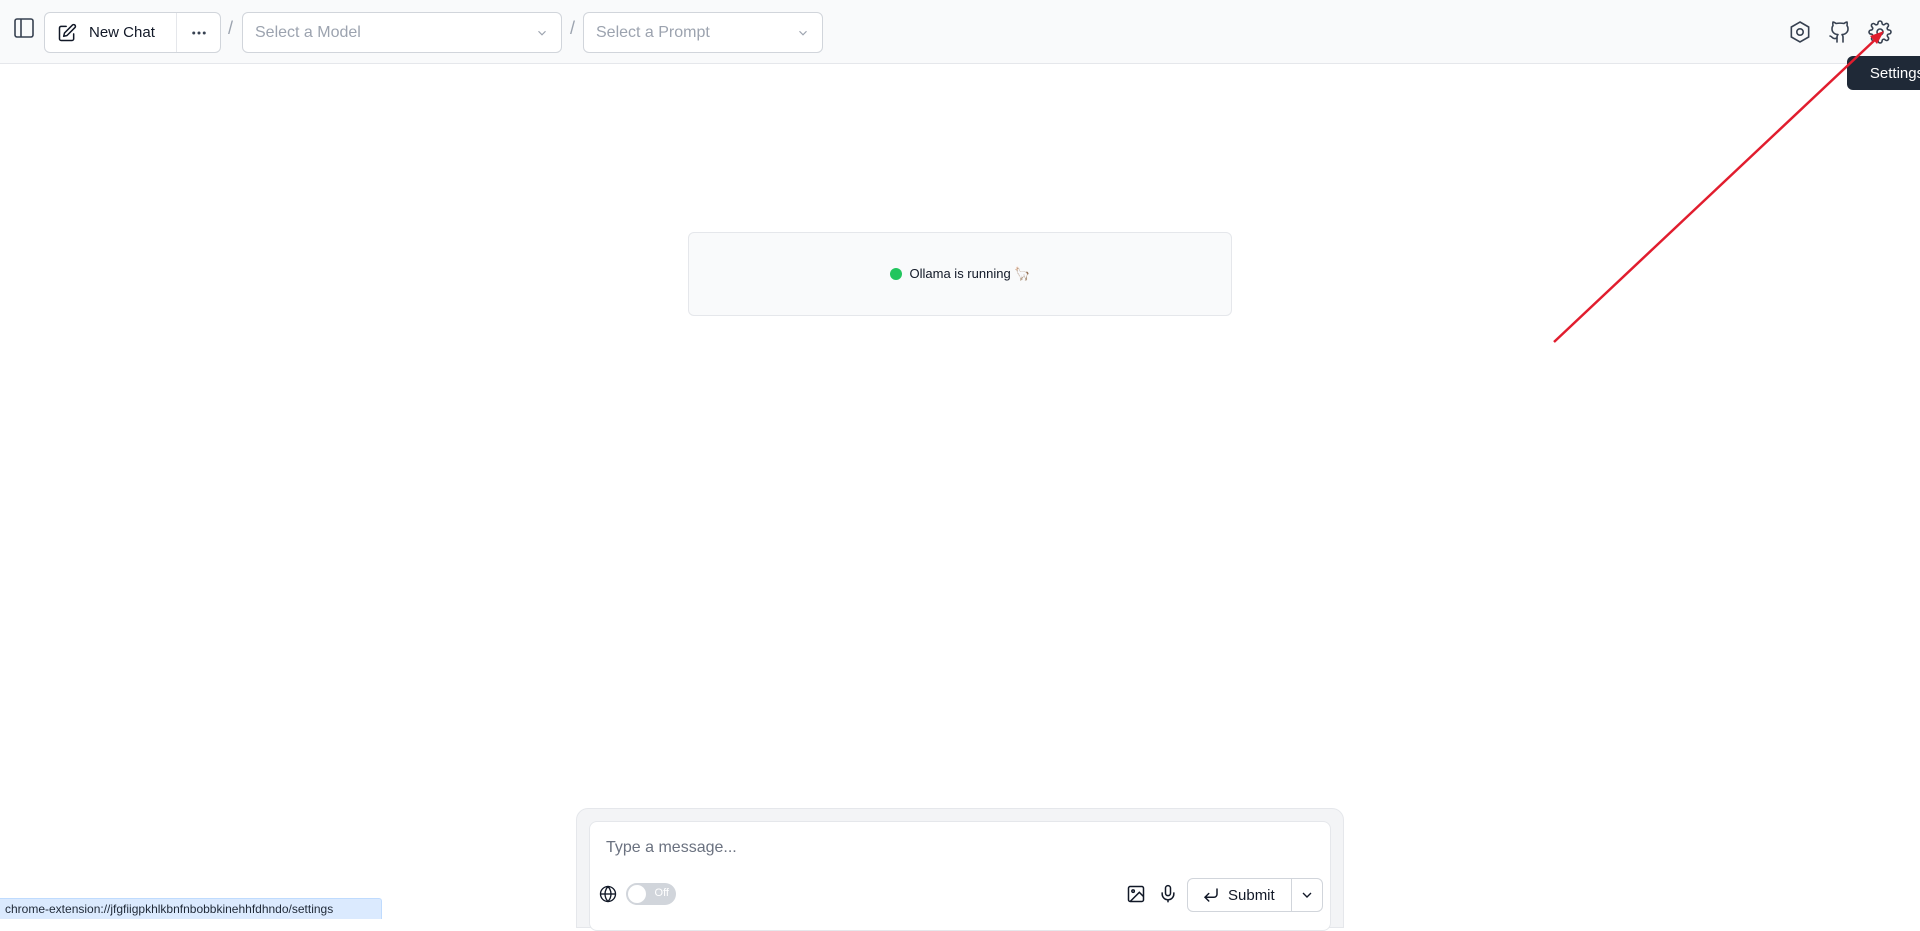  I want to click on upload-image-button, so click(1136, 894).